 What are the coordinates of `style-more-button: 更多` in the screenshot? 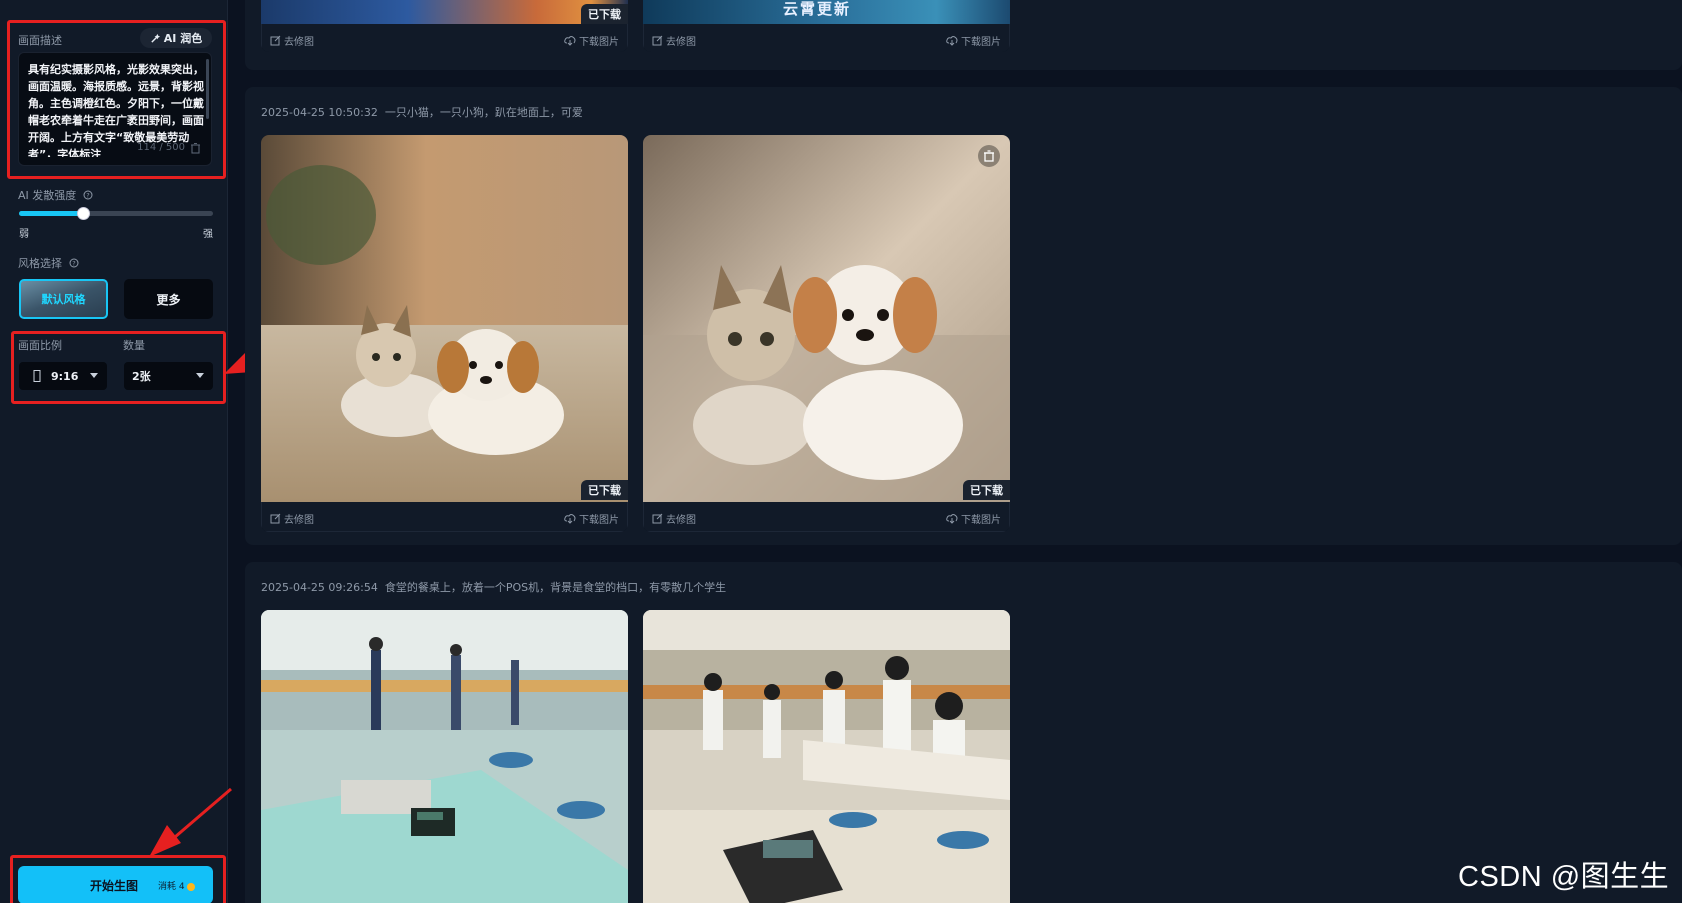 It's located at (168, 299).